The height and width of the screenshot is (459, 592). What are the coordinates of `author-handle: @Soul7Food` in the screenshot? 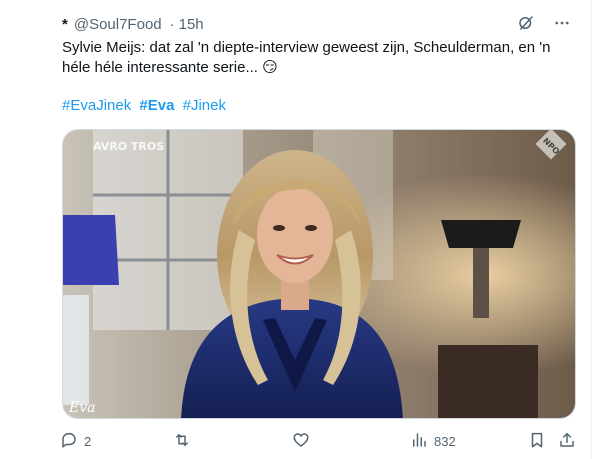 It's located at (118, 24).